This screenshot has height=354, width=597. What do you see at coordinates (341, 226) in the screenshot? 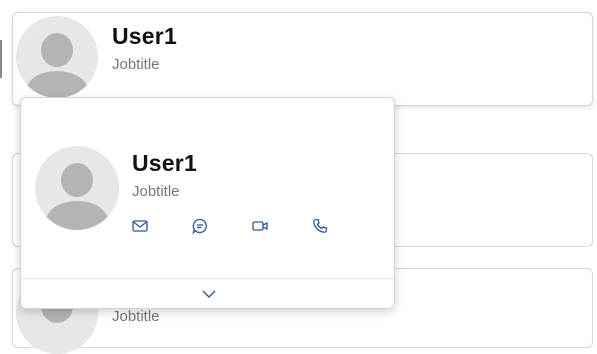
I see `audio-call-button` at bounding box center [341, 226].